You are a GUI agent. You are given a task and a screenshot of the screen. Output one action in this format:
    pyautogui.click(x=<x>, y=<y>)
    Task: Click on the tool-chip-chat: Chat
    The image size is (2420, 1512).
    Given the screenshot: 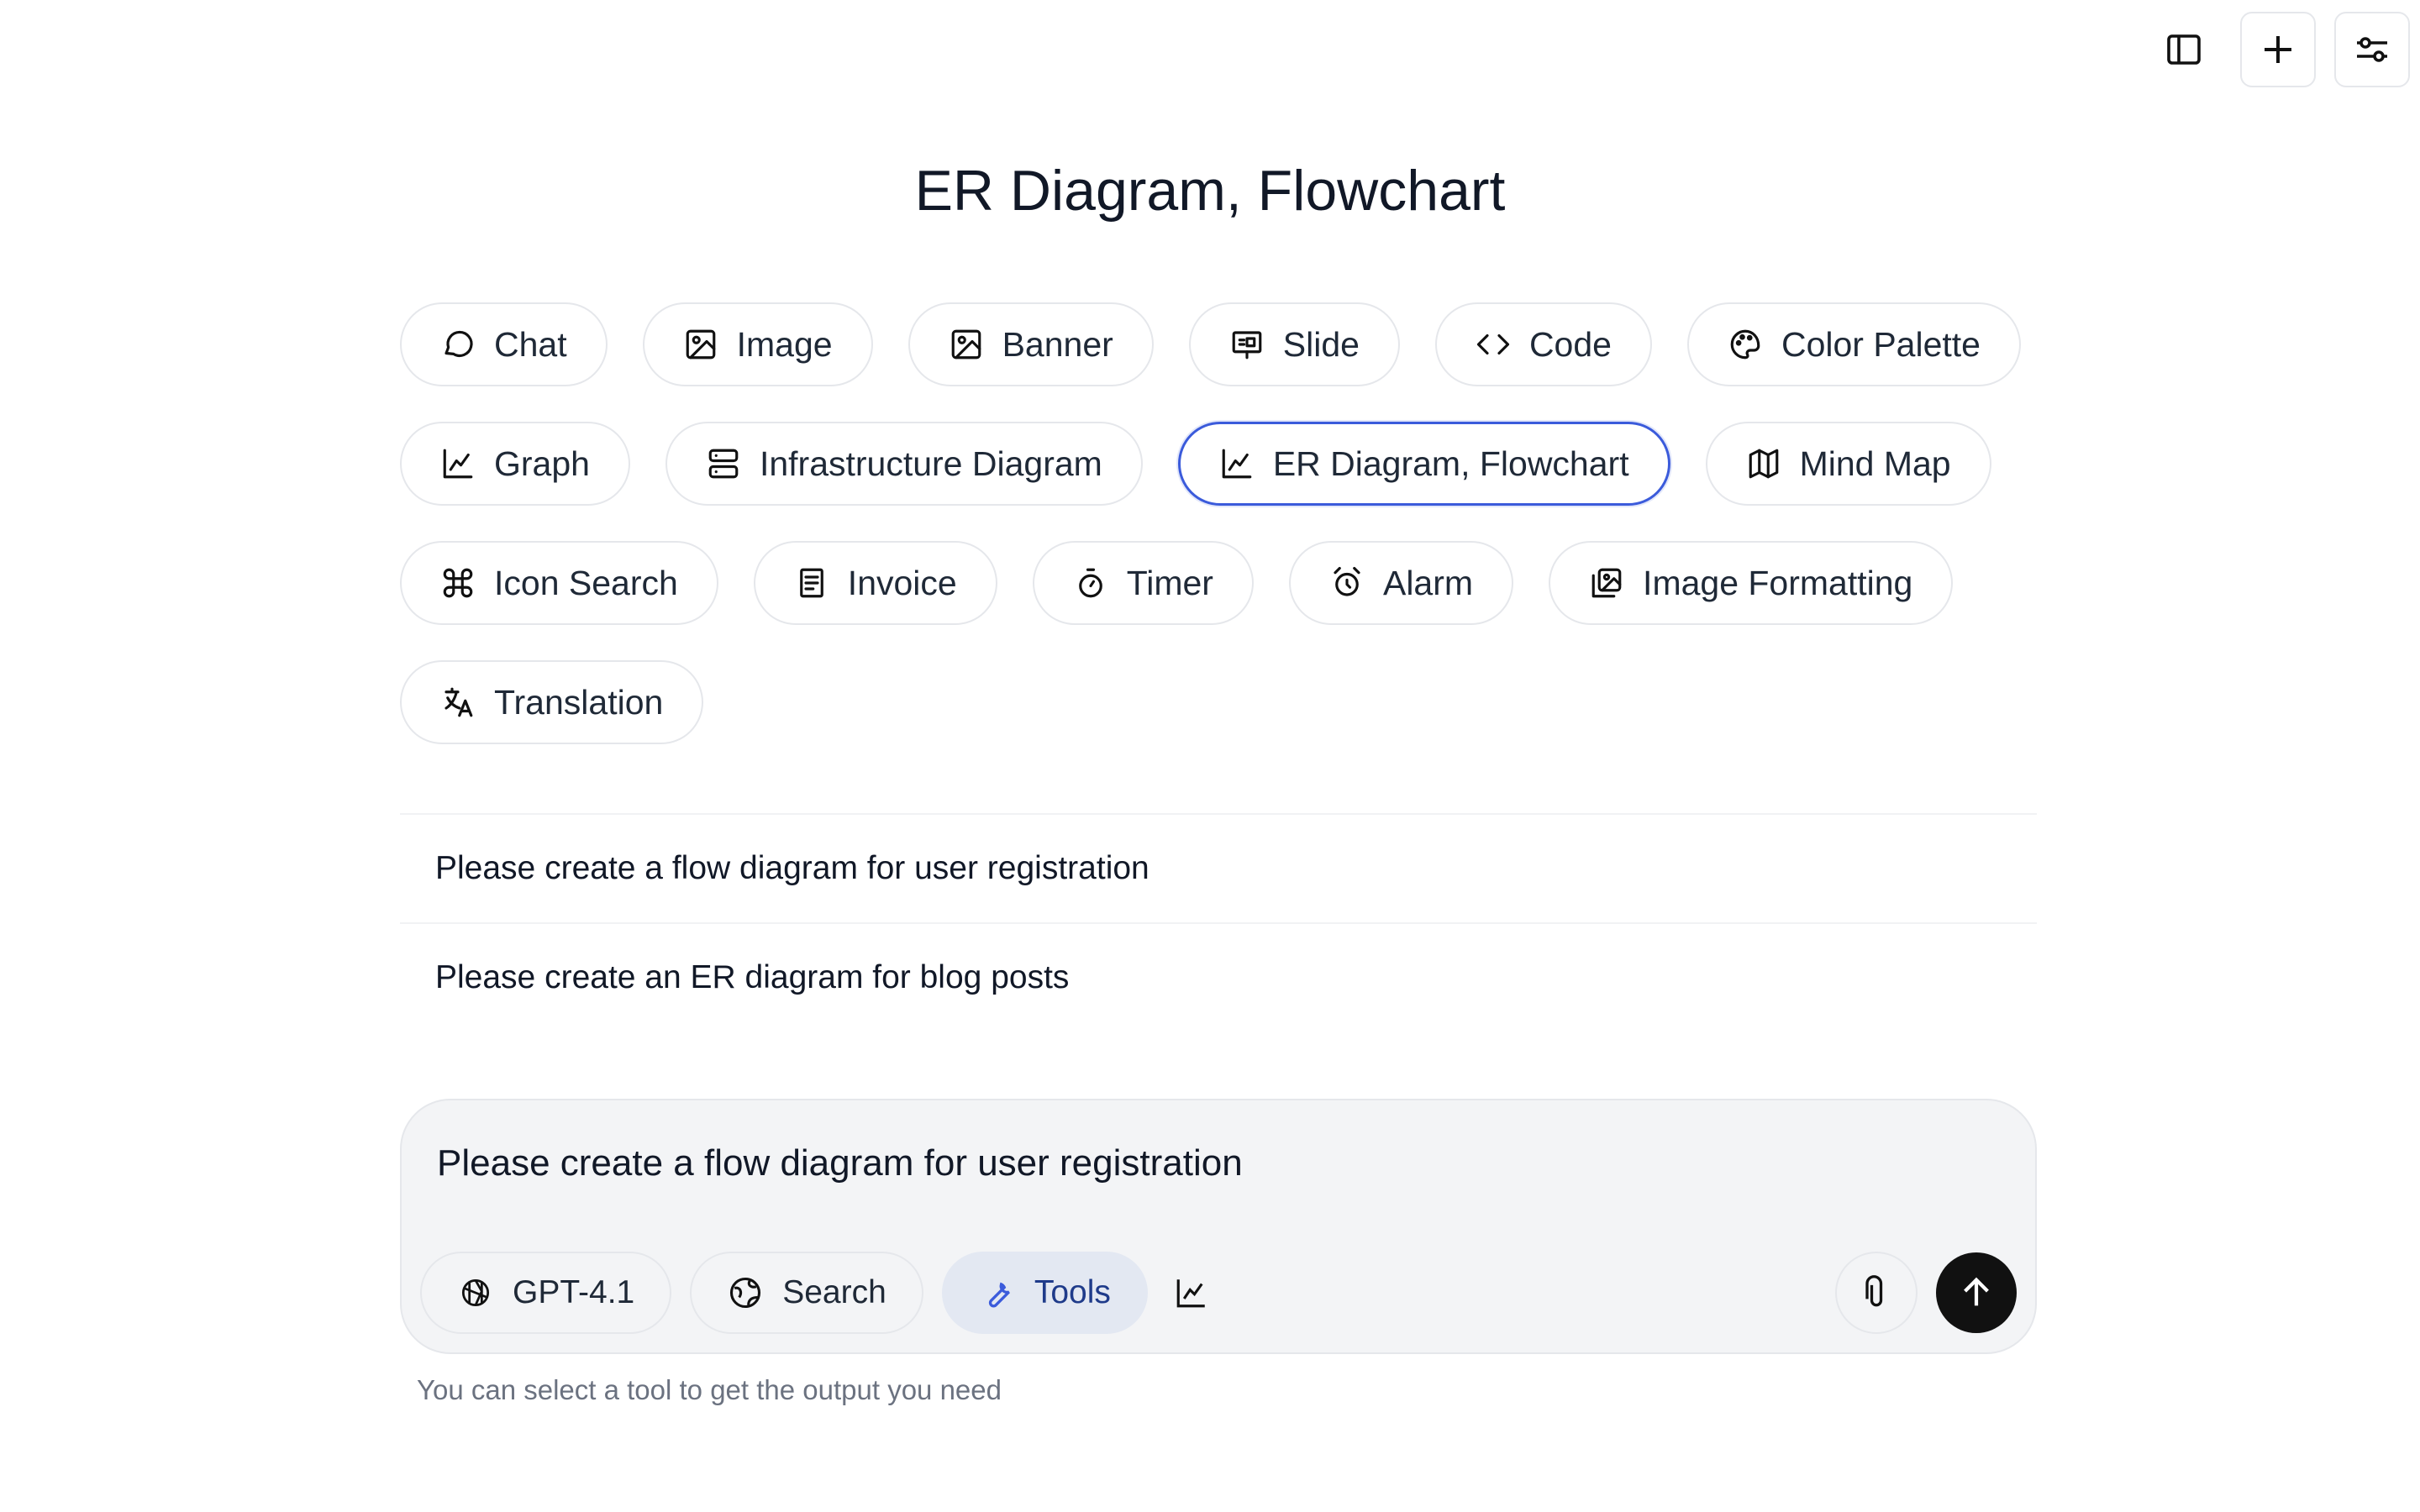 What is the action you would take?
    pyautogui.click(x=504, y=344)
    